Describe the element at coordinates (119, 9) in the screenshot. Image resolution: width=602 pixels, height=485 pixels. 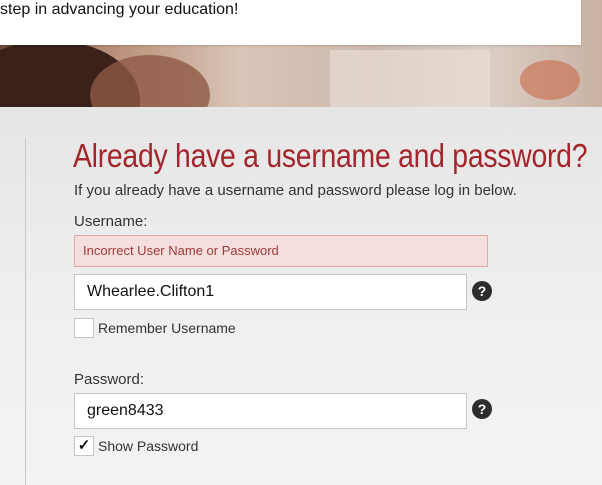
I see `hero-text: step in advancing your education!` at that location.